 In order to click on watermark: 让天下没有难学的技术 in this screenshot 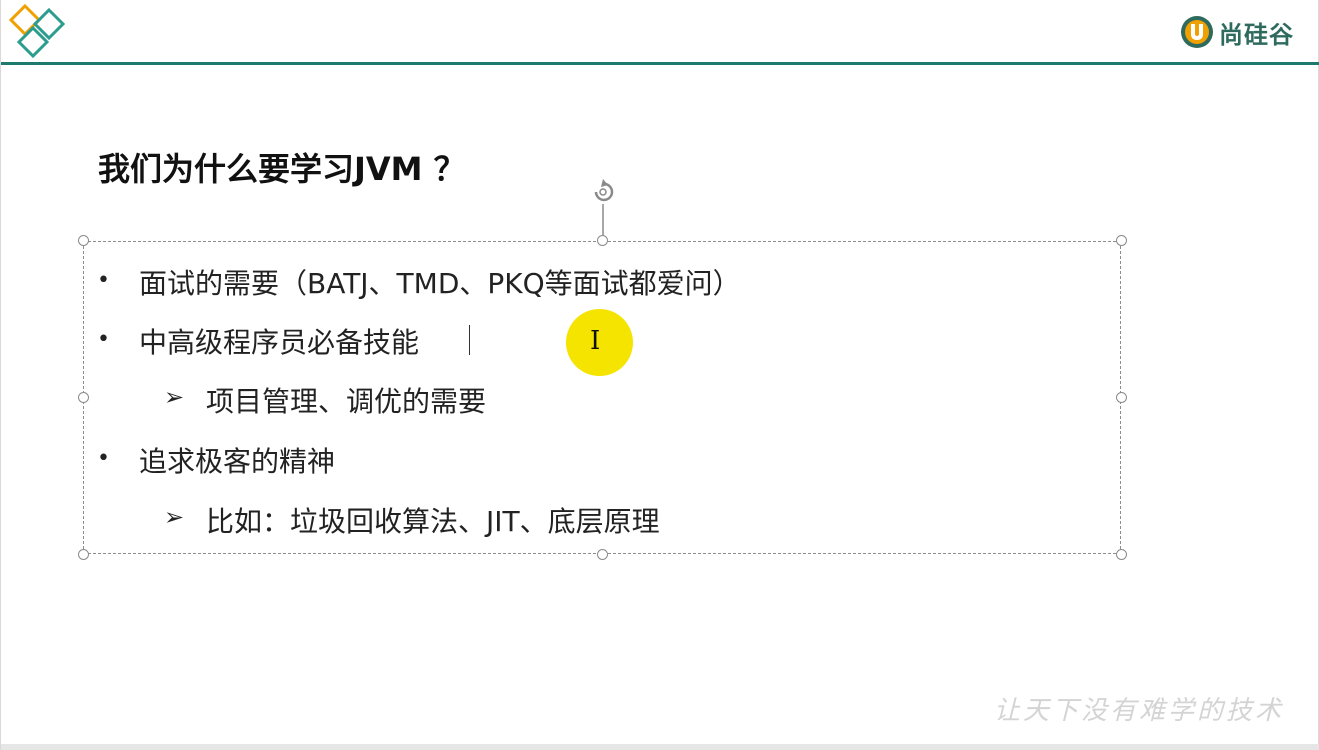, I will do `click(1138, 711)`.